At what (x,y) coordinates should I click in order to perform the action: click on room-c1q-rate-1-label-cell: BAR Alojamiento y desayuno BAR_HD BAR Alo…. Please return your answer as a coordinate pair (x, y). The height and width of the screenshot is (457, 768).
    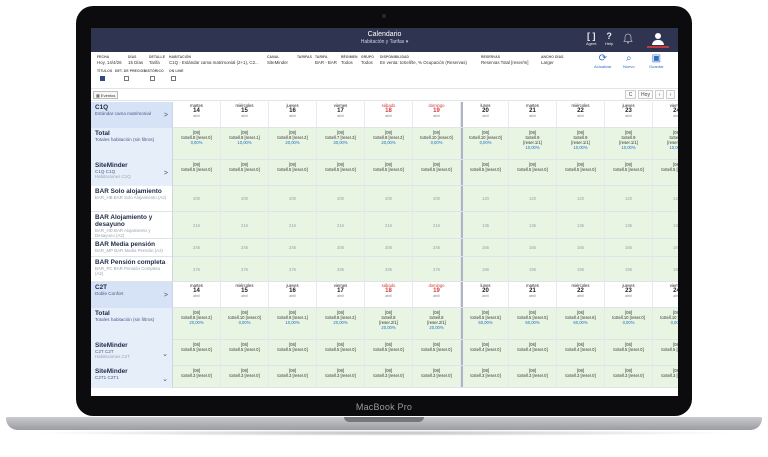
    Looking at the image, I should click on (132, 225).